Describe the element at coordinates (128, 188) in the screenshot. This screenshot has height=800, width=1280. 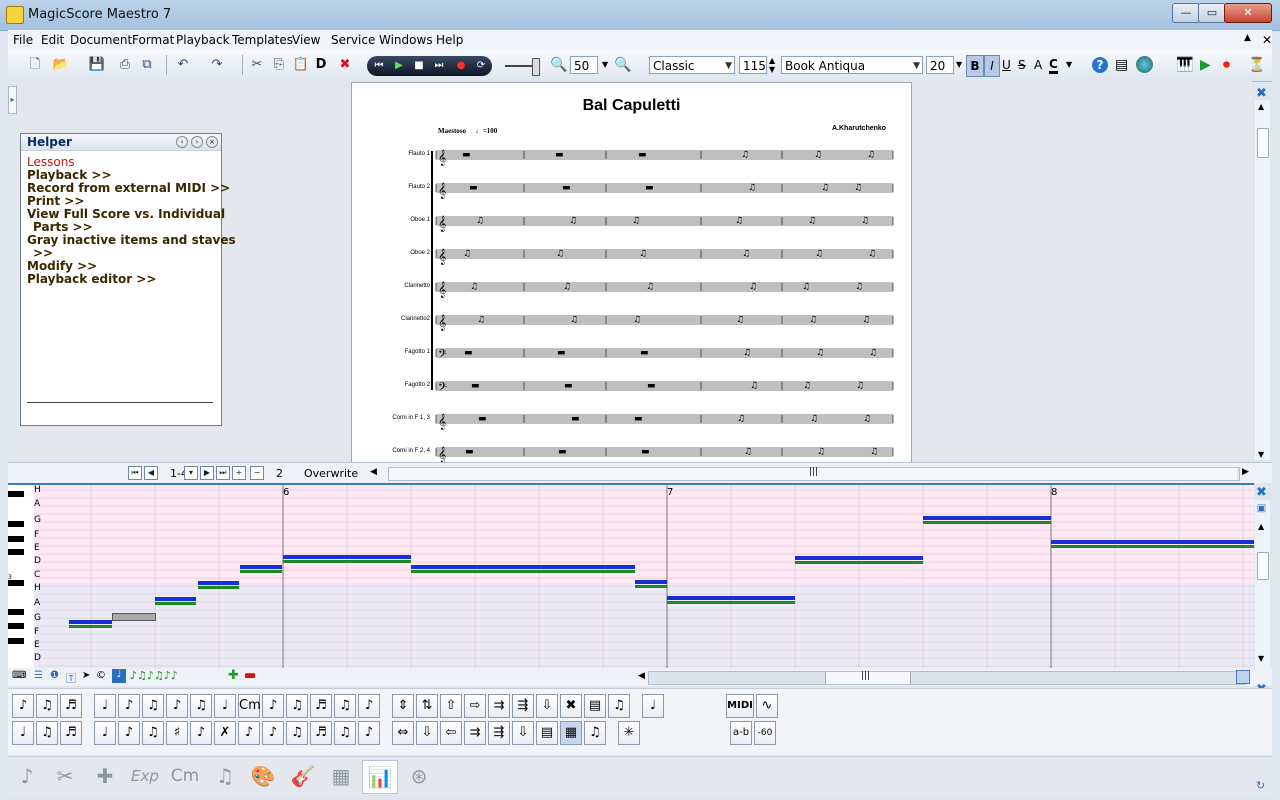
I see `helper-link-record-midi: Record from external MIDI >>` at that location.